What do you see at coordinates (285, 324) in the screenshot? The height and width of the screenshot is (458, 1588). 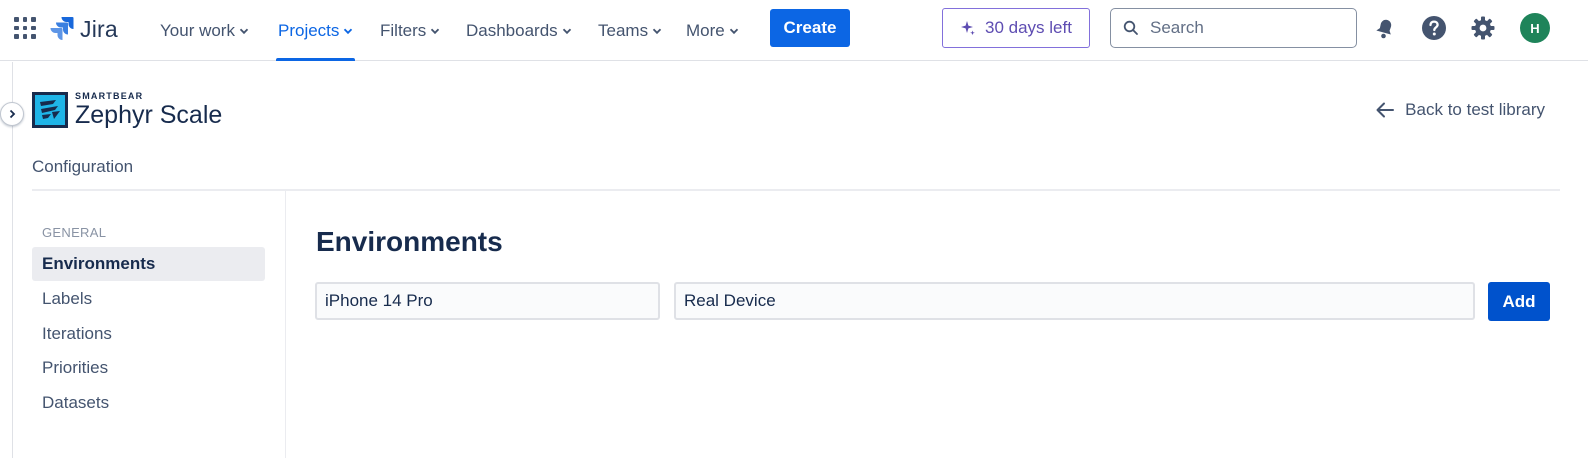 I see `sidebar-divider` at bounding box center [285, 324].